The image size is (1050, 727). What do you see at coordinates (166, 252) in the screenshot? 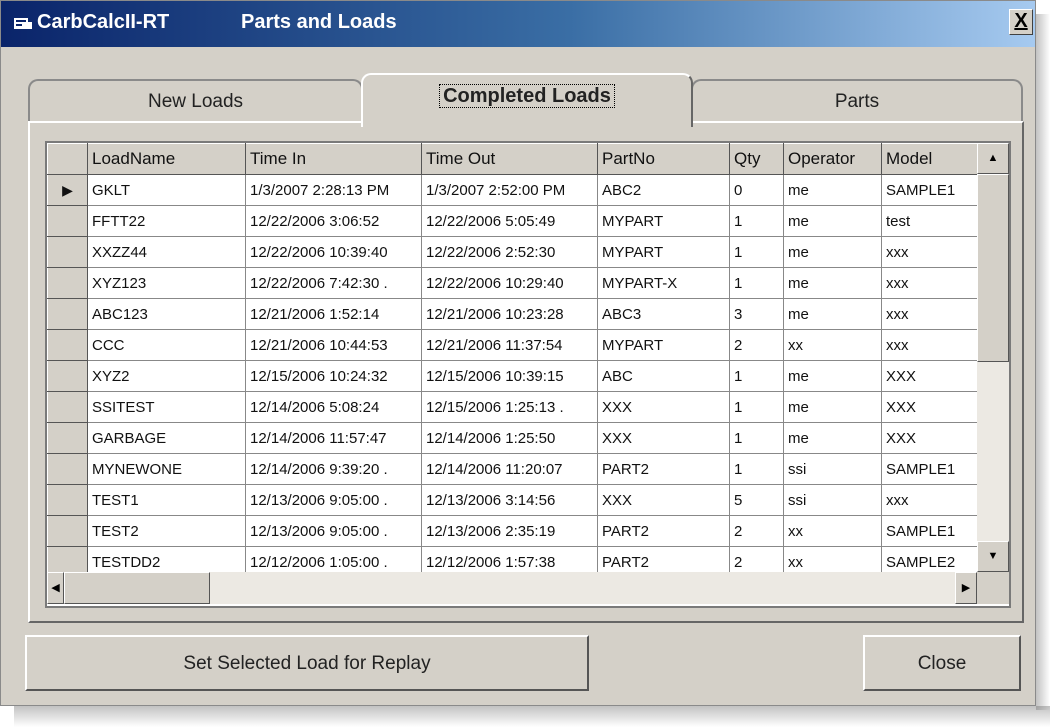
I see `grid-cell: XXZZ44` at bounding box center [166, 252].